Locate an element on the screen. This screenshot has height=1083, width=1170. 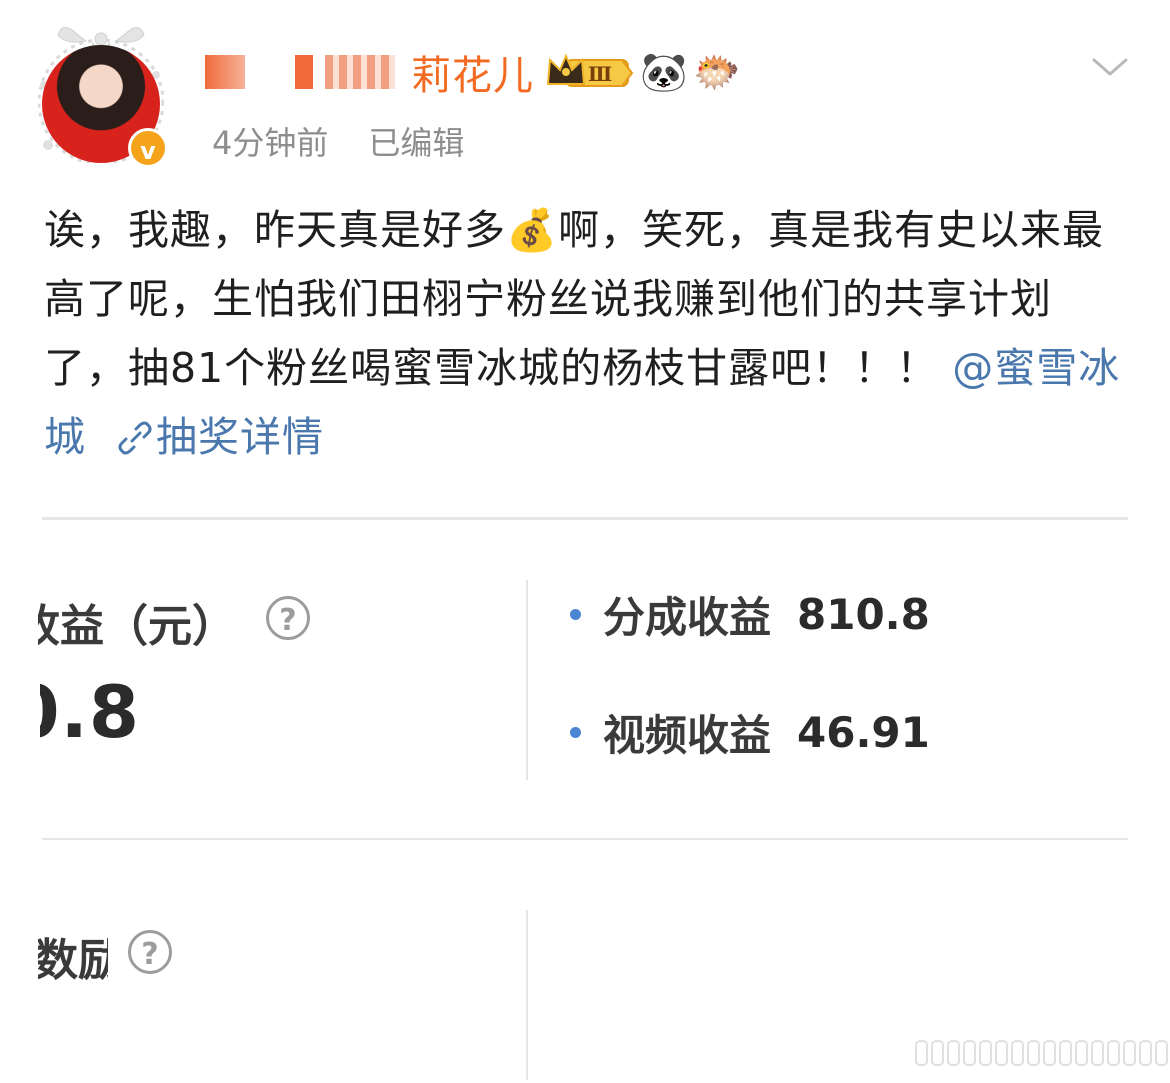
edited-label: 已编辑 is located at coordinates (416, 141).